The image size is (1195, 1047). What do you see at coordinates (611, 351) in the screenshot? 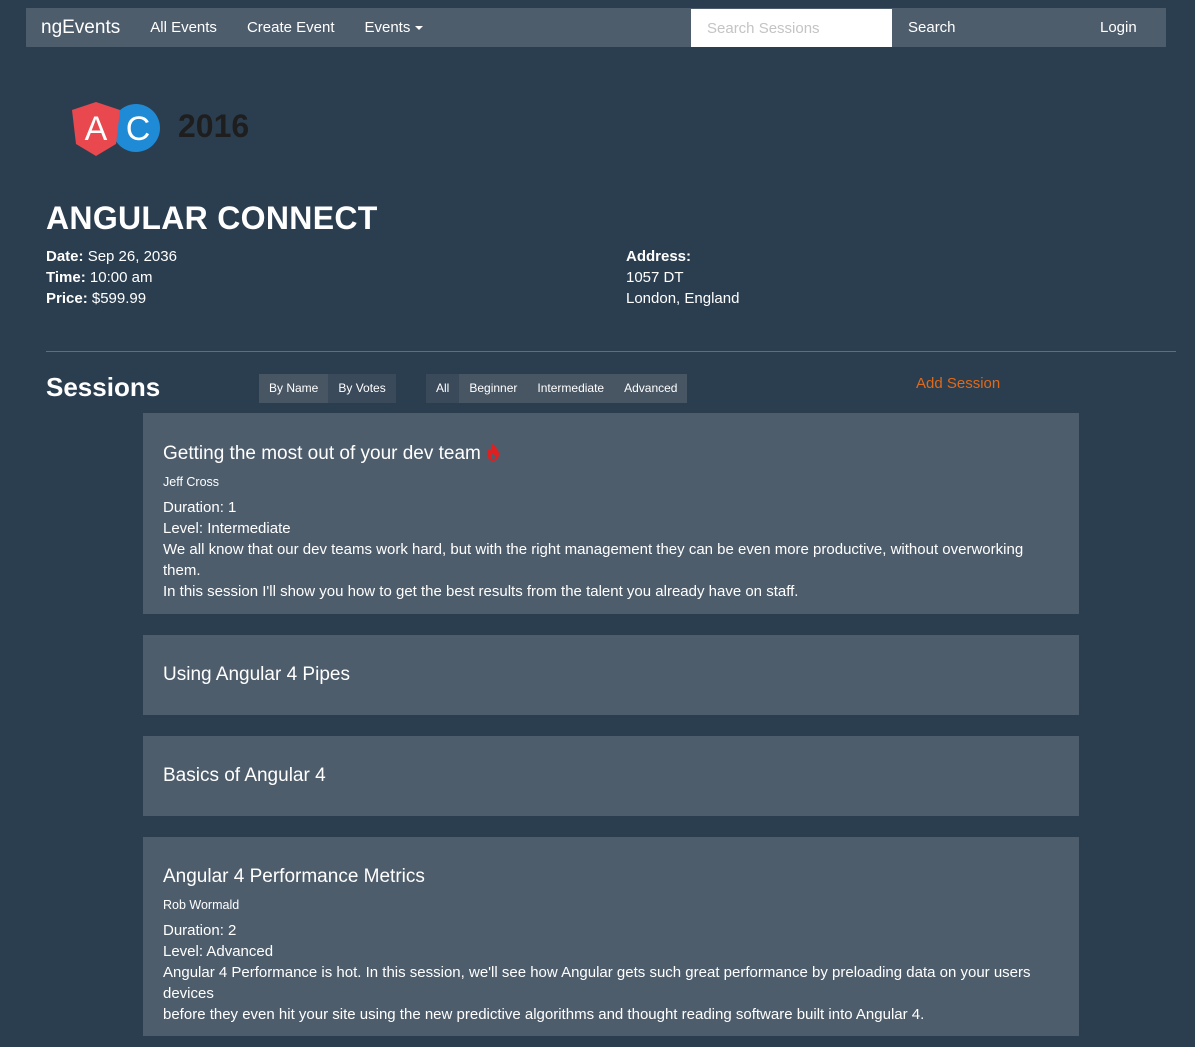
I see `divider` at bounding box center [611, 351].